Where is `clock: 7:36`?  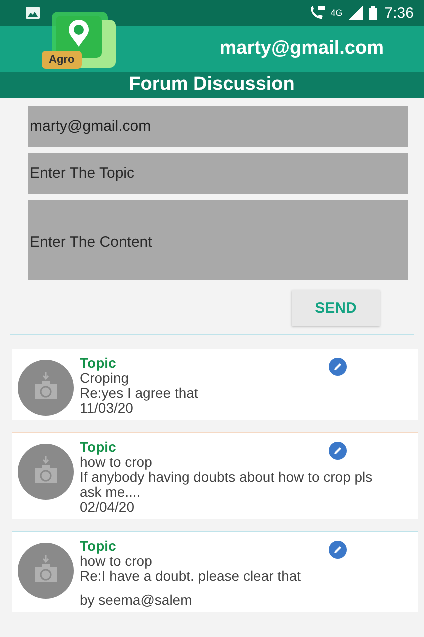
clock: 7:36 is located at coordinates (399, 13).